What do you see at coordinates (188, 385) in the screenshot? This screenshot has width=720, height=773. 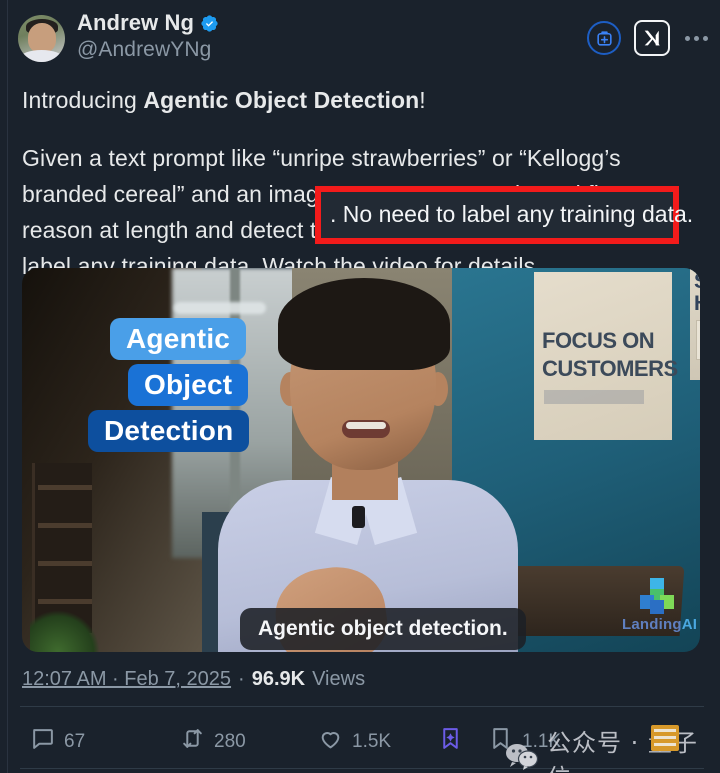 I see `video-title-badge-object: Object` at bounding box center [188, 385].